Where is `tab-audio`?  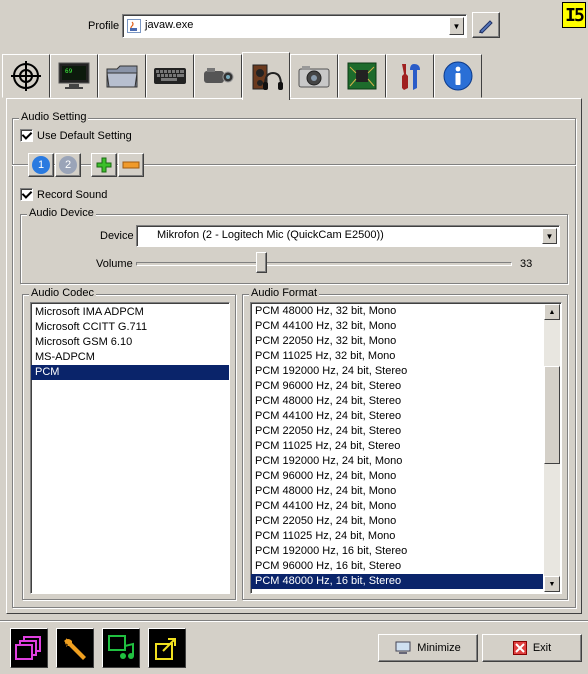
tab-audio is located at coordinates (266, 76).